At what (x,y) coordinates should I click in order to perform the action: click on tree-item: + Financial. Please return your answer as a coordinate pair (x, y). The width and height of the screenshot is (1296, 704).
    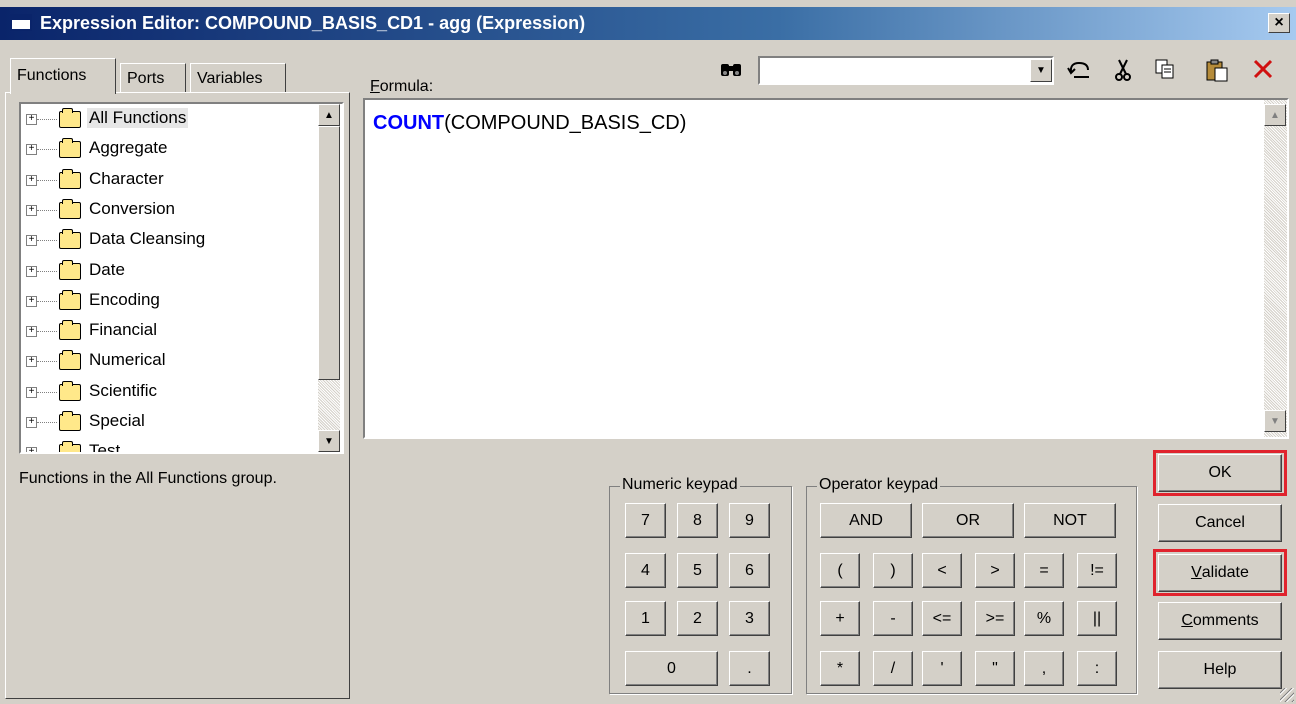
    Looking at the image, I should click on (171, 332).